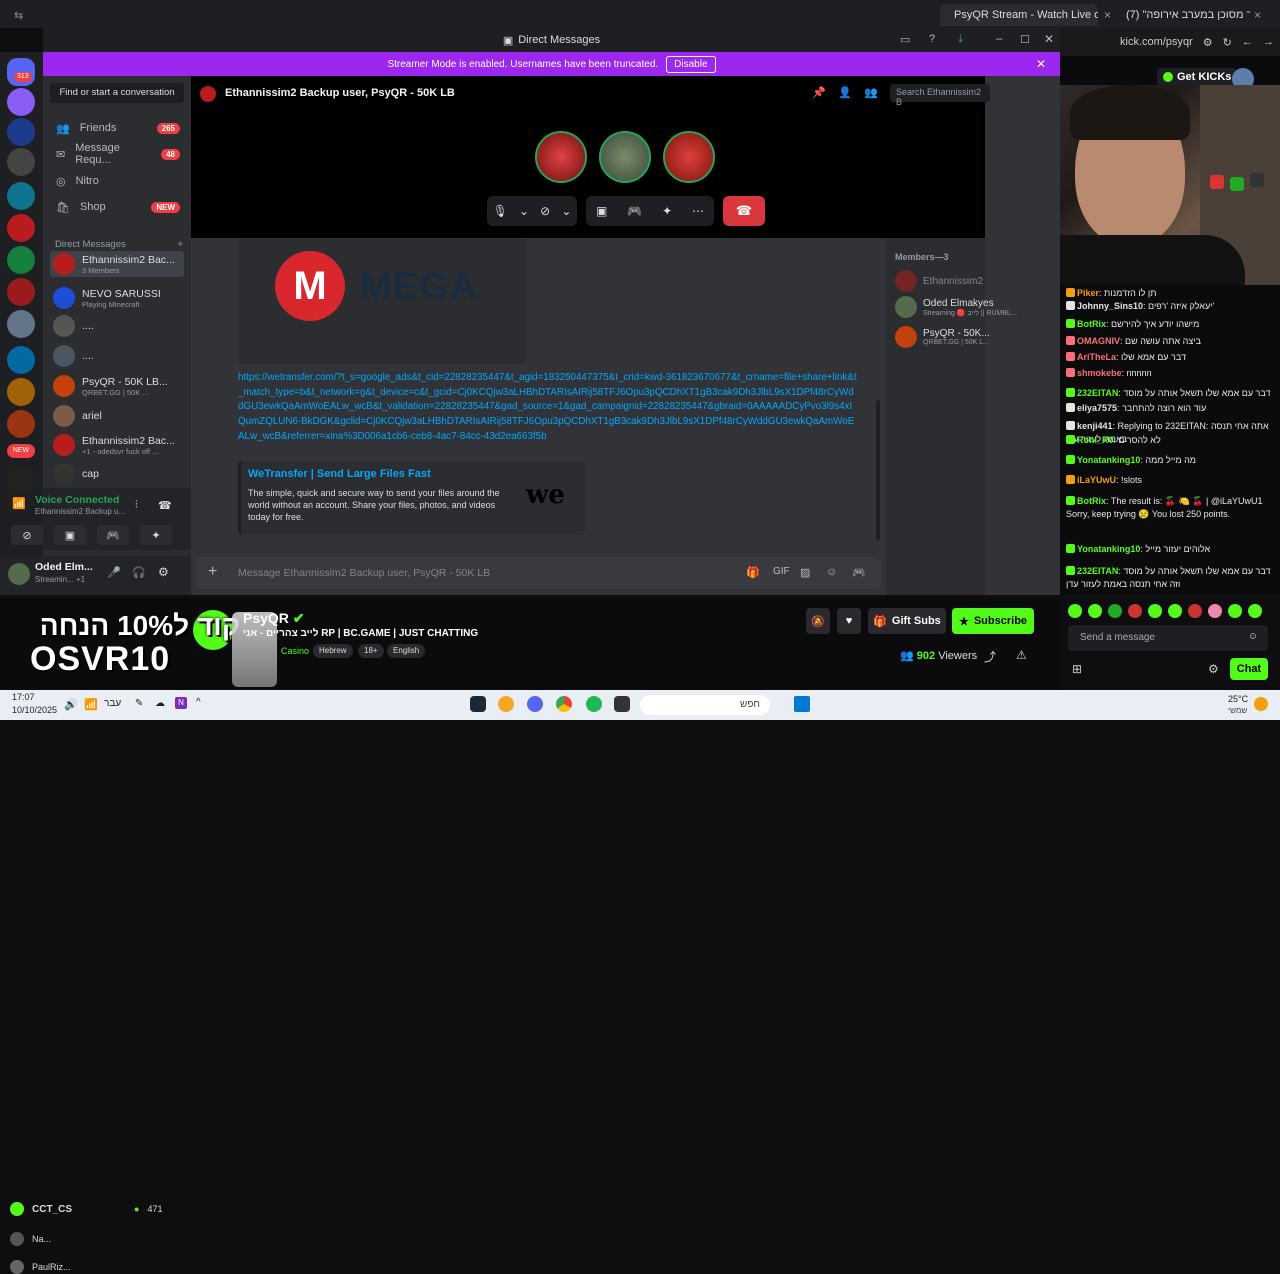 The image size is (1280, 1274). What do you see at coordinates (1227, 42) in the screenshot?
I see `reload-icon: ↻` at bounding box center [1227, 42].